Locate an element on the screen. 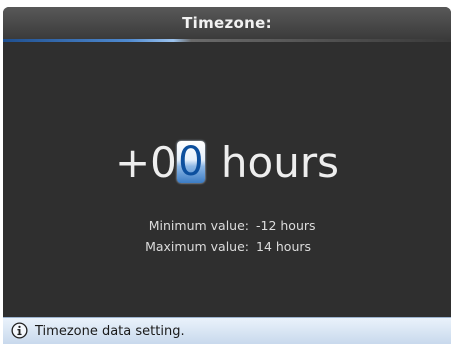 The width and height of the screenshot is (454, 349). bottom-edge is located at coordinates (227, 346).